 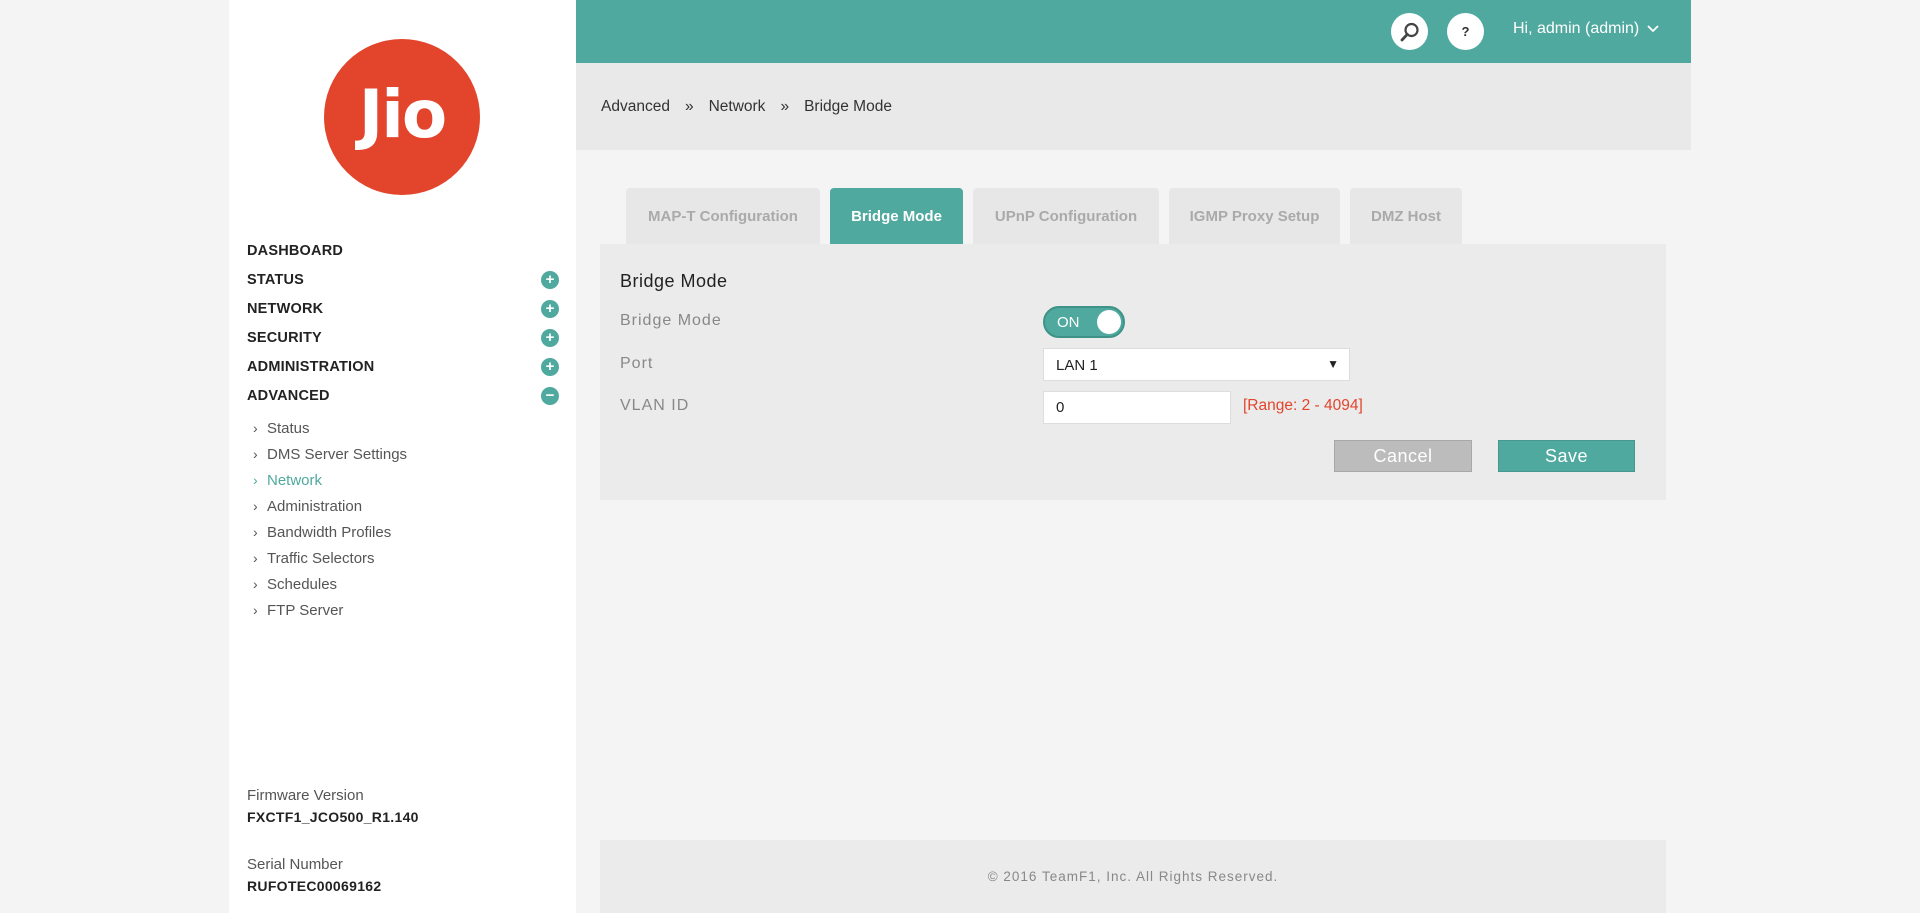 I want to click on subnav-item-bandwidth-profiles: › Bandwidth Profiles, so click(x=330, y=532).